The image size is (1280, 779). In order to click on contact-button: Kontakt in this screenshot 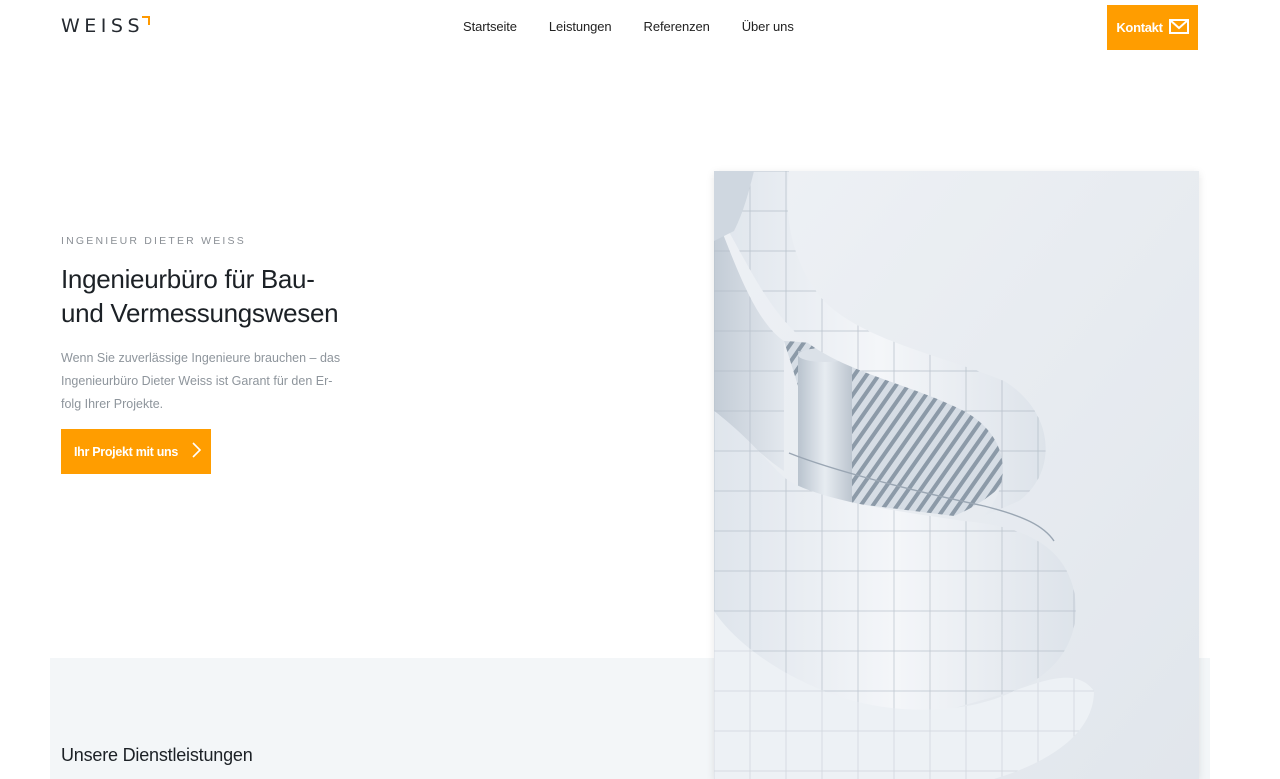, I will do `click(1152, 27)`.